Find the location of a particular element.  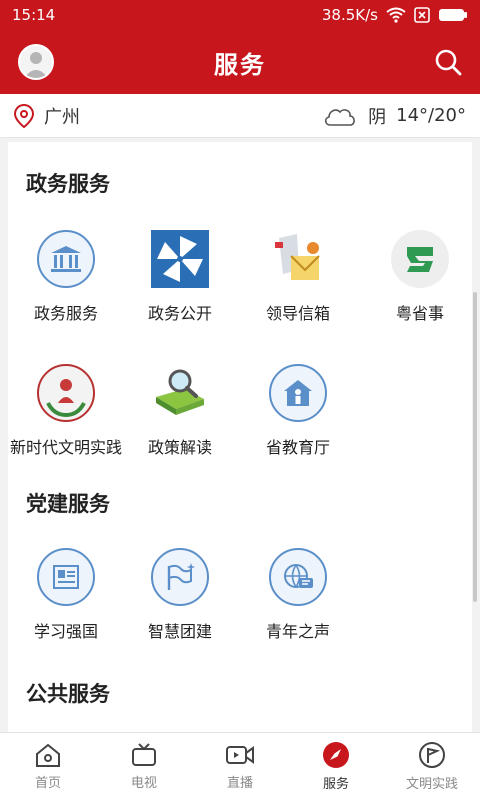

tile-policy-reading: 政策解读 is located at coordinates (180, 410).